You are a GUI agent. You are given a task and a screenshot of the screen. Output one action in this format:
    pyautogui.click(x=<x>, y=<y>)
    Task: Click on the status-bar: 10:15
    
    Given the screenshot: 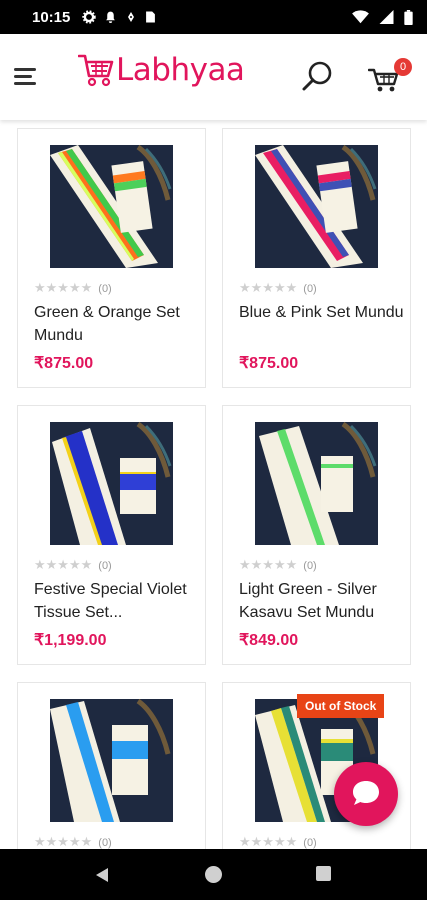 What is the action you would take?
    pyautogui.click(x=213, y=17)
    